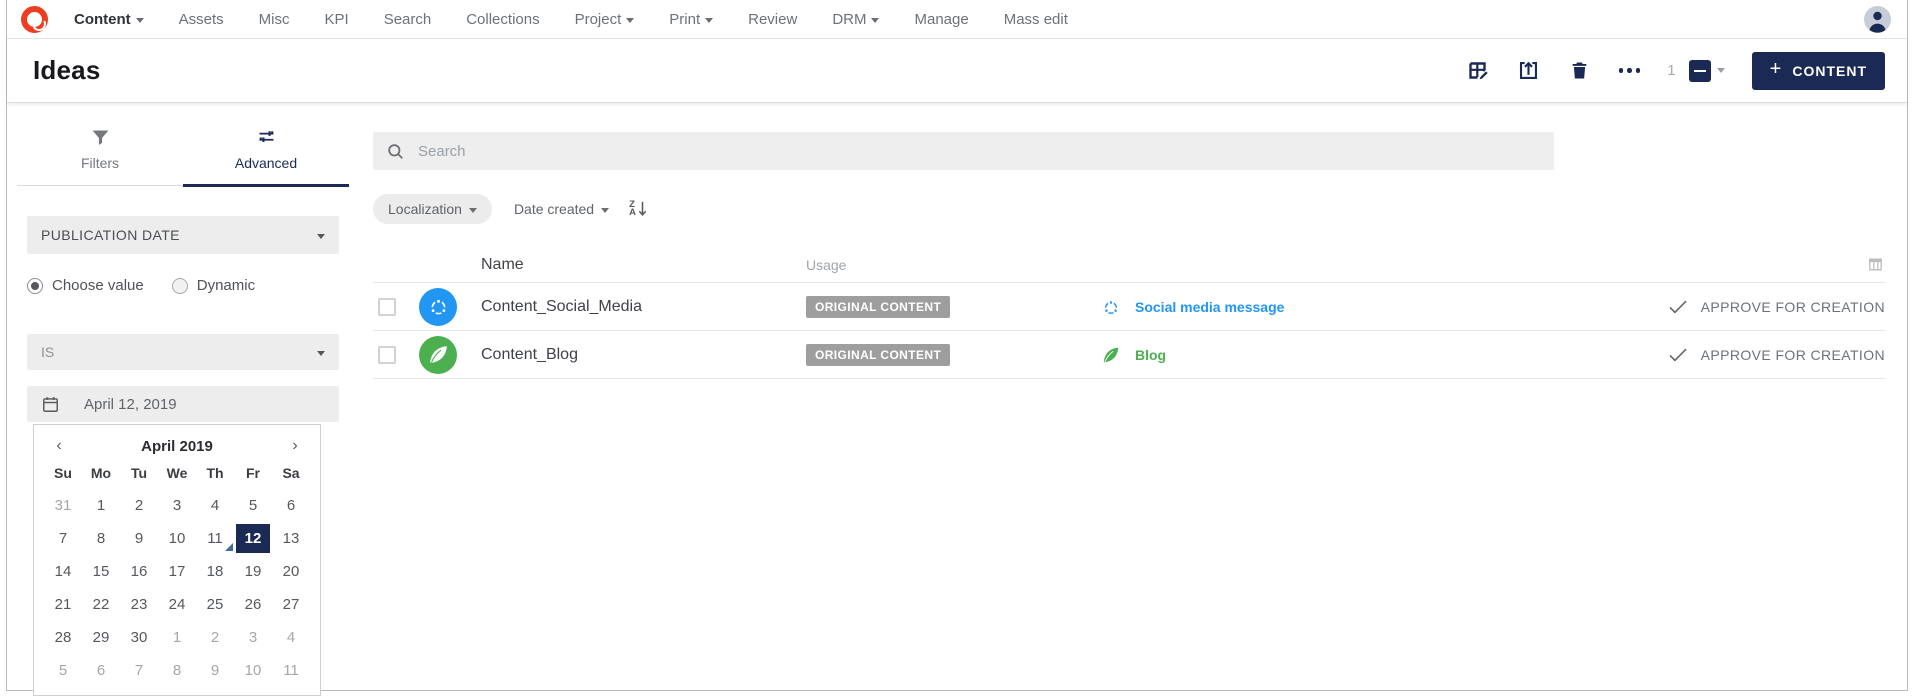 The width and height of the screenshot is (1914, 697). I want to click on calendar-day-cell: 27, so click(291, 604).